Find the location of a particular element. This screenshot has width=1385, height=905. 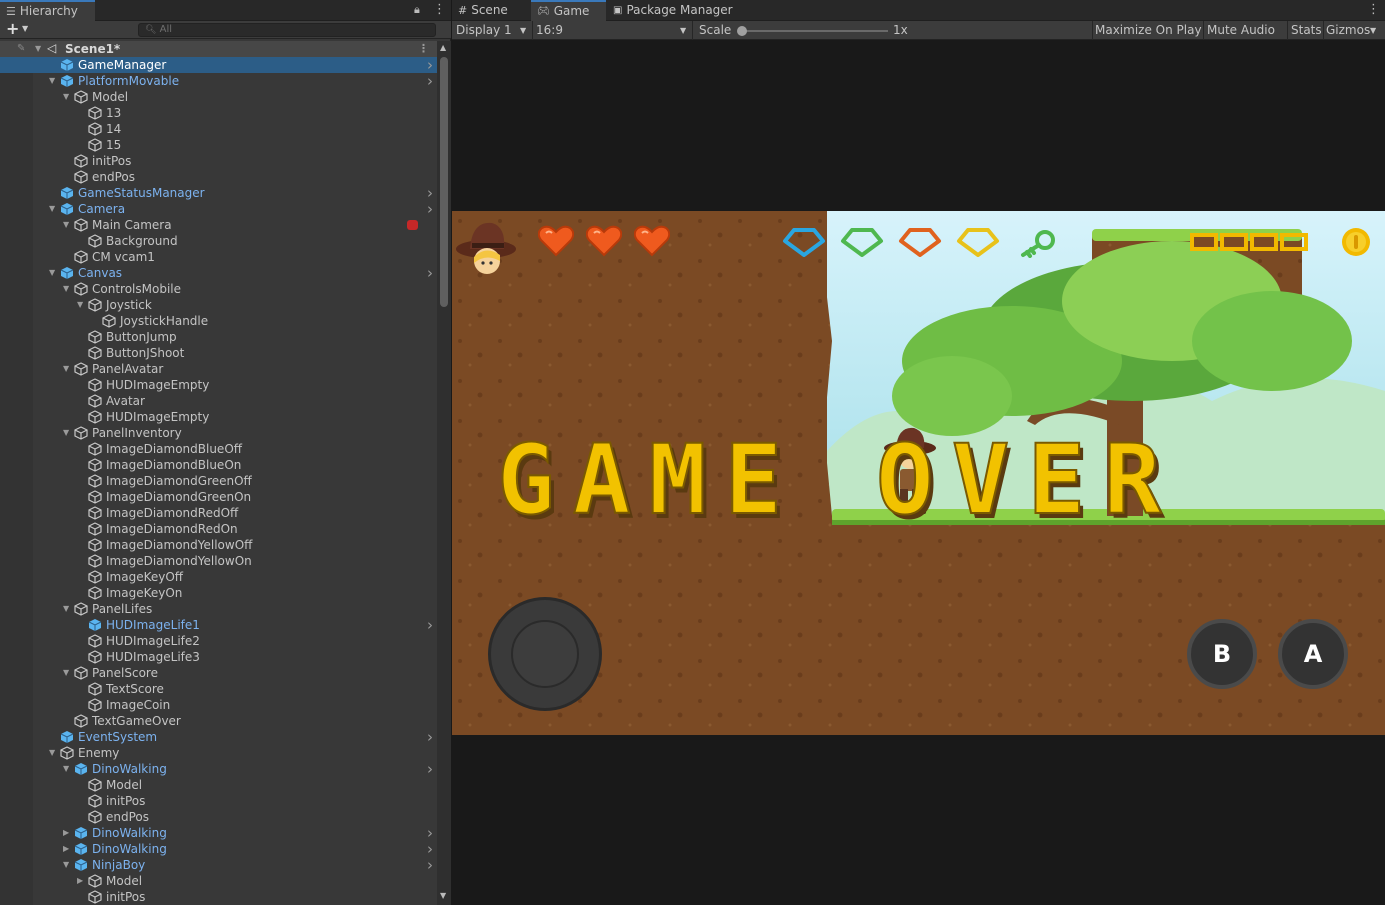

jump-button-a: A is located at coordinates (1313, 654).